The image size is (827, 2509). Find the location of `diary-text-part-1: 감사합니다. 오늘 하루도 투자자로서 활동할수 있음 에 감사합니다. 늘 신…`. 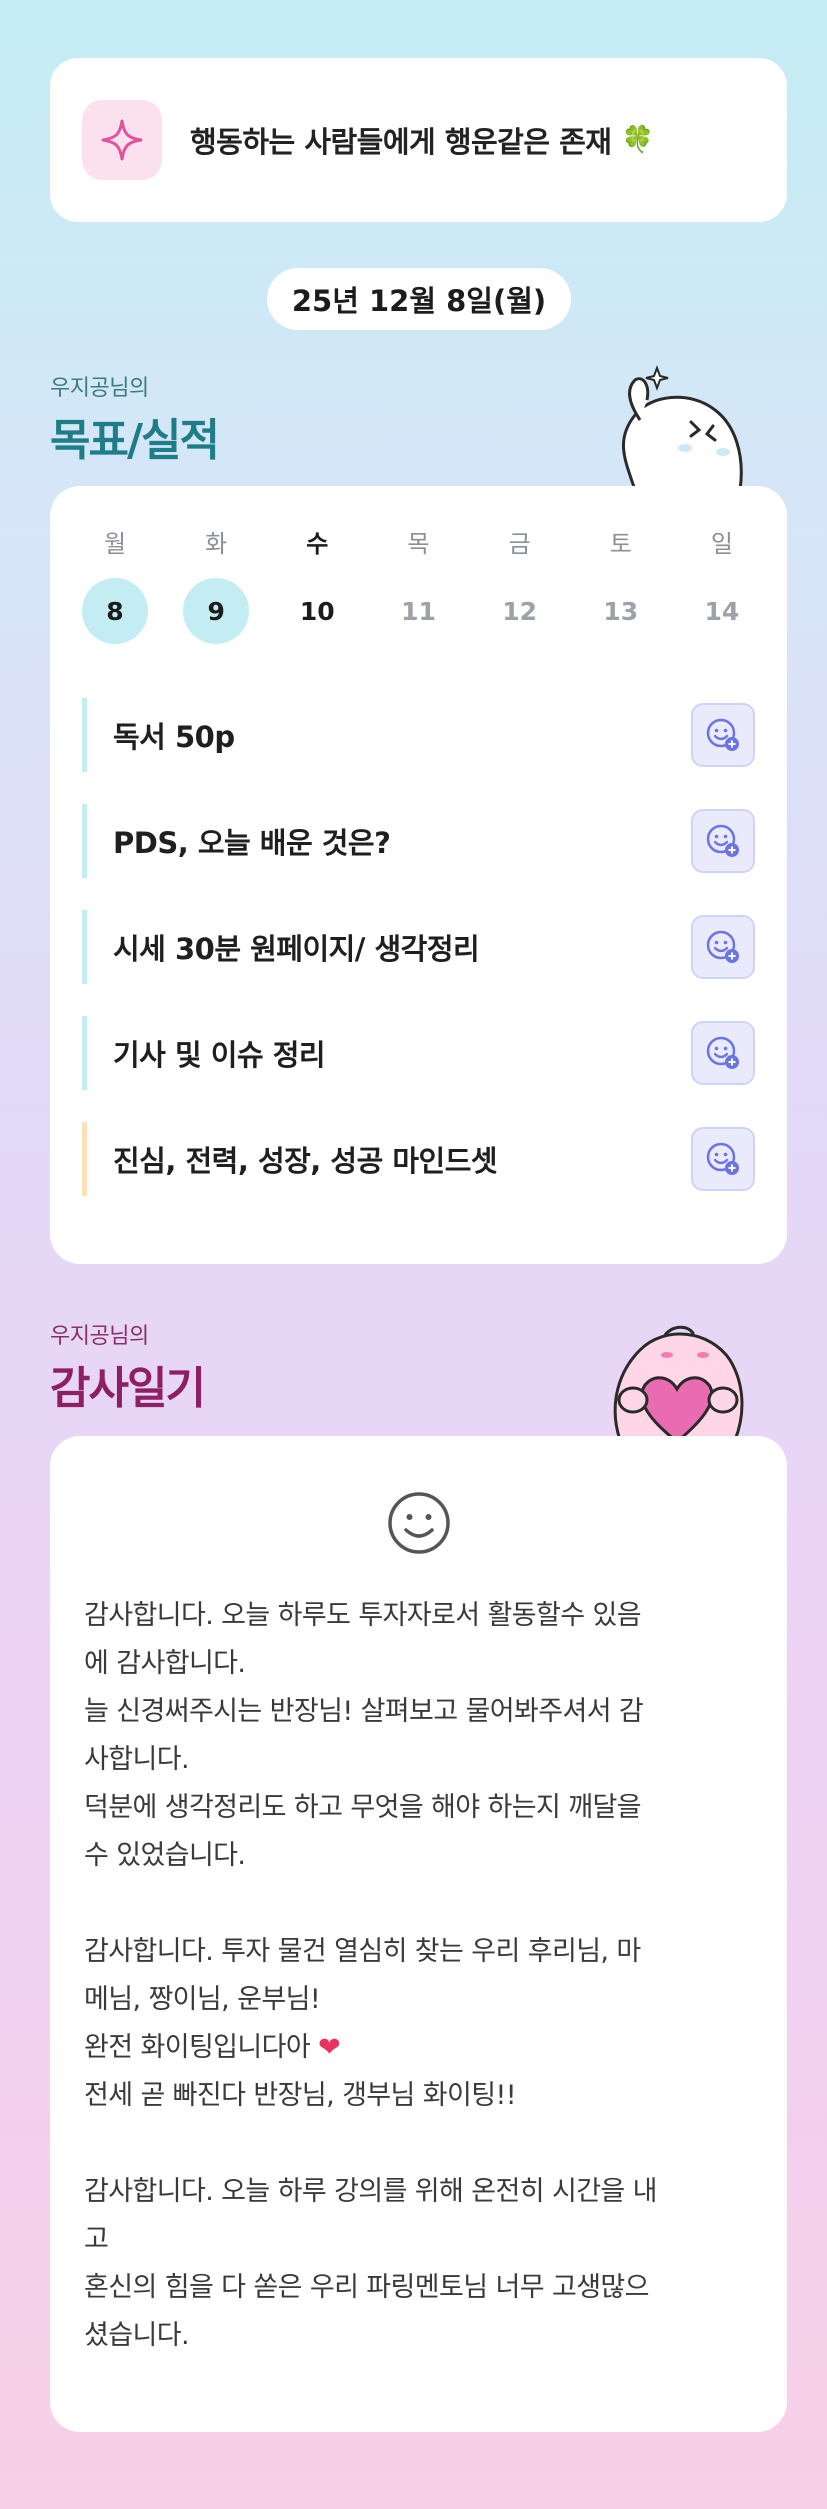

diary-text-part-1: 감사합니다. 오늘 하루도 투자자로서 활동할수 있음 에 감사합니다. 늘 신… is located at coordinates (364, 1831).